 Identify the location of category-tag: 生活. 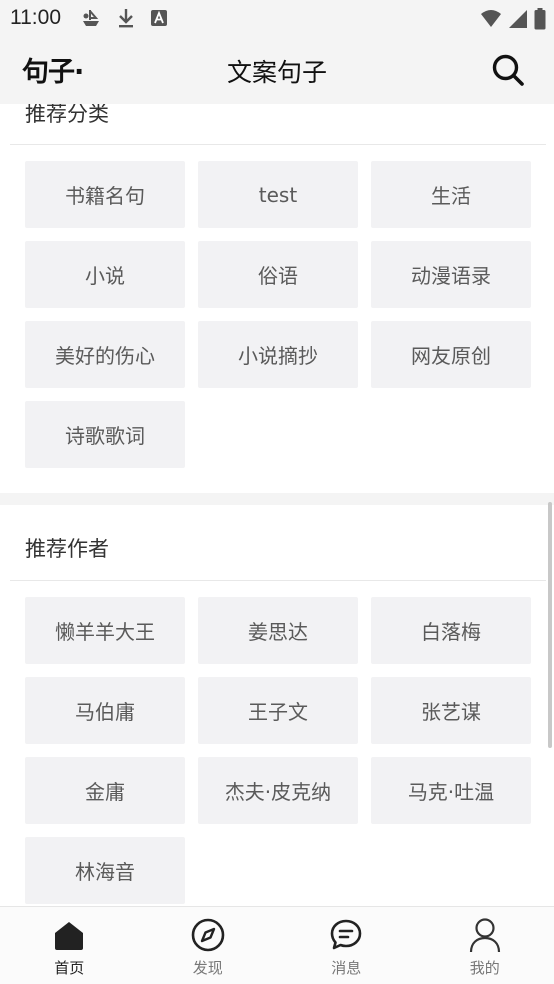
(451, 194).